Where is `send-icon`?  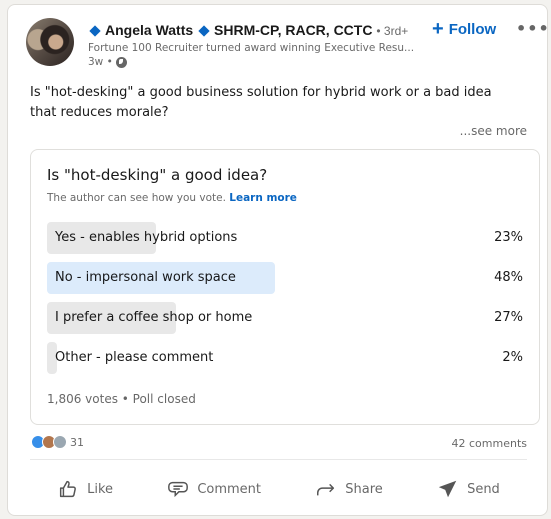 send-icon is located at coordinates (447, 489).